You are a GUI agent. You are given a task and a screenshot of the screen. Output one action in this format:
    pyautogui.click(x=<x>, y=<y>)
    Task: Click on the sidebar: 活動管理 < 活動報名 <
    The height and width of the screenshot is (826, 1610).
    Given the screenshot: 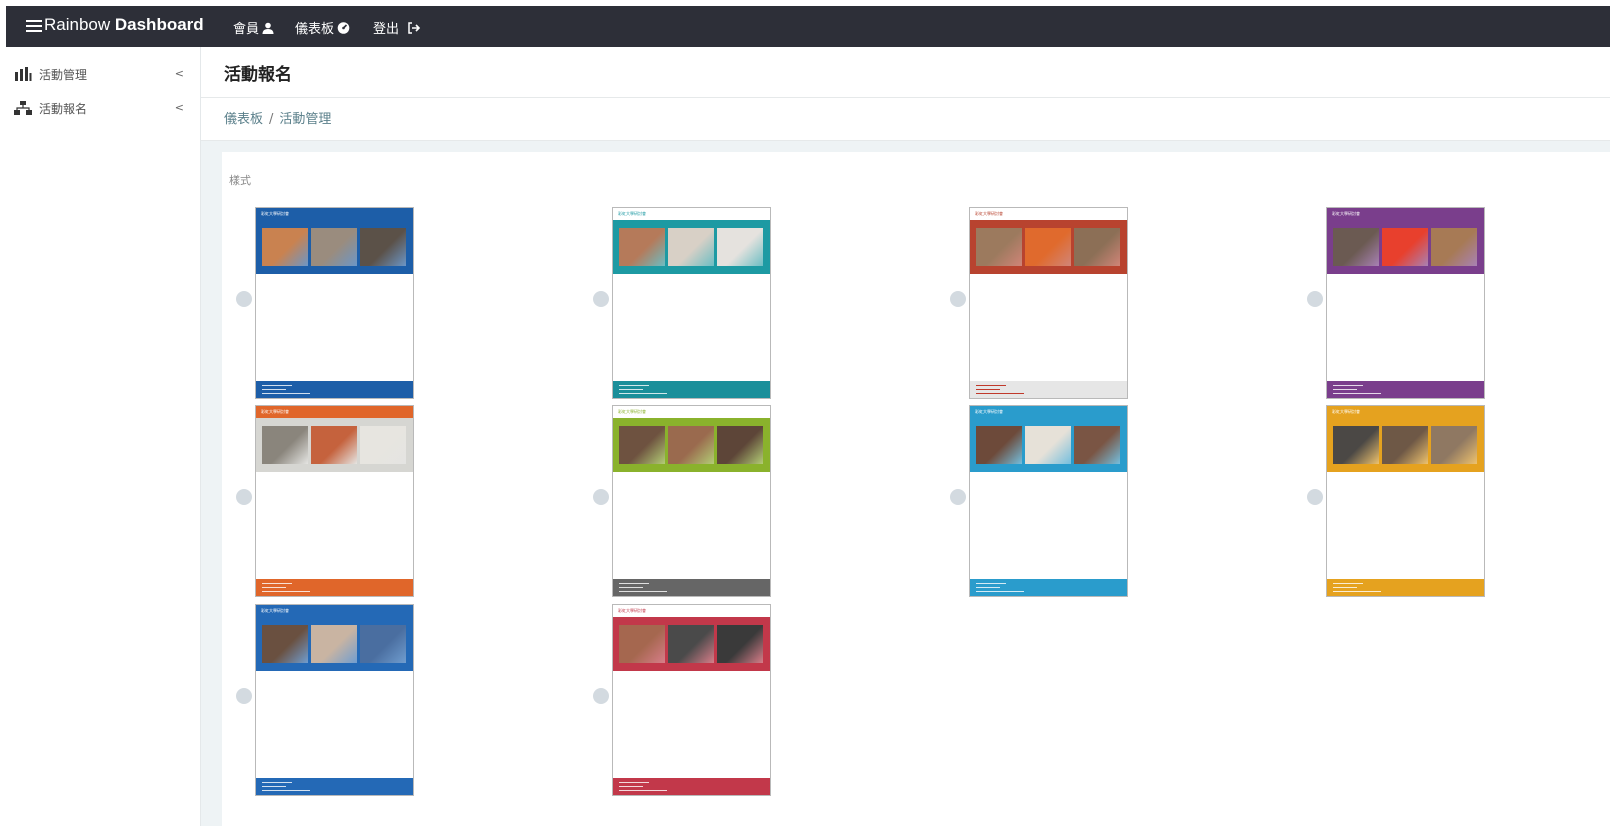 What is the action you would take?
    pyautogui.click(x=100, y=436)
    